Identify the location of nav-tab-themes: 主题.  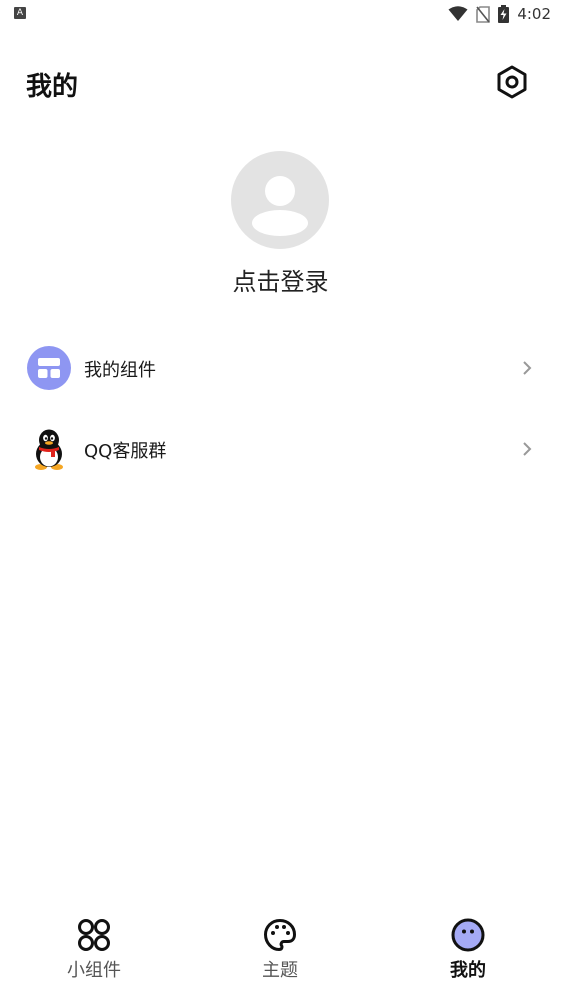
(280, 950).